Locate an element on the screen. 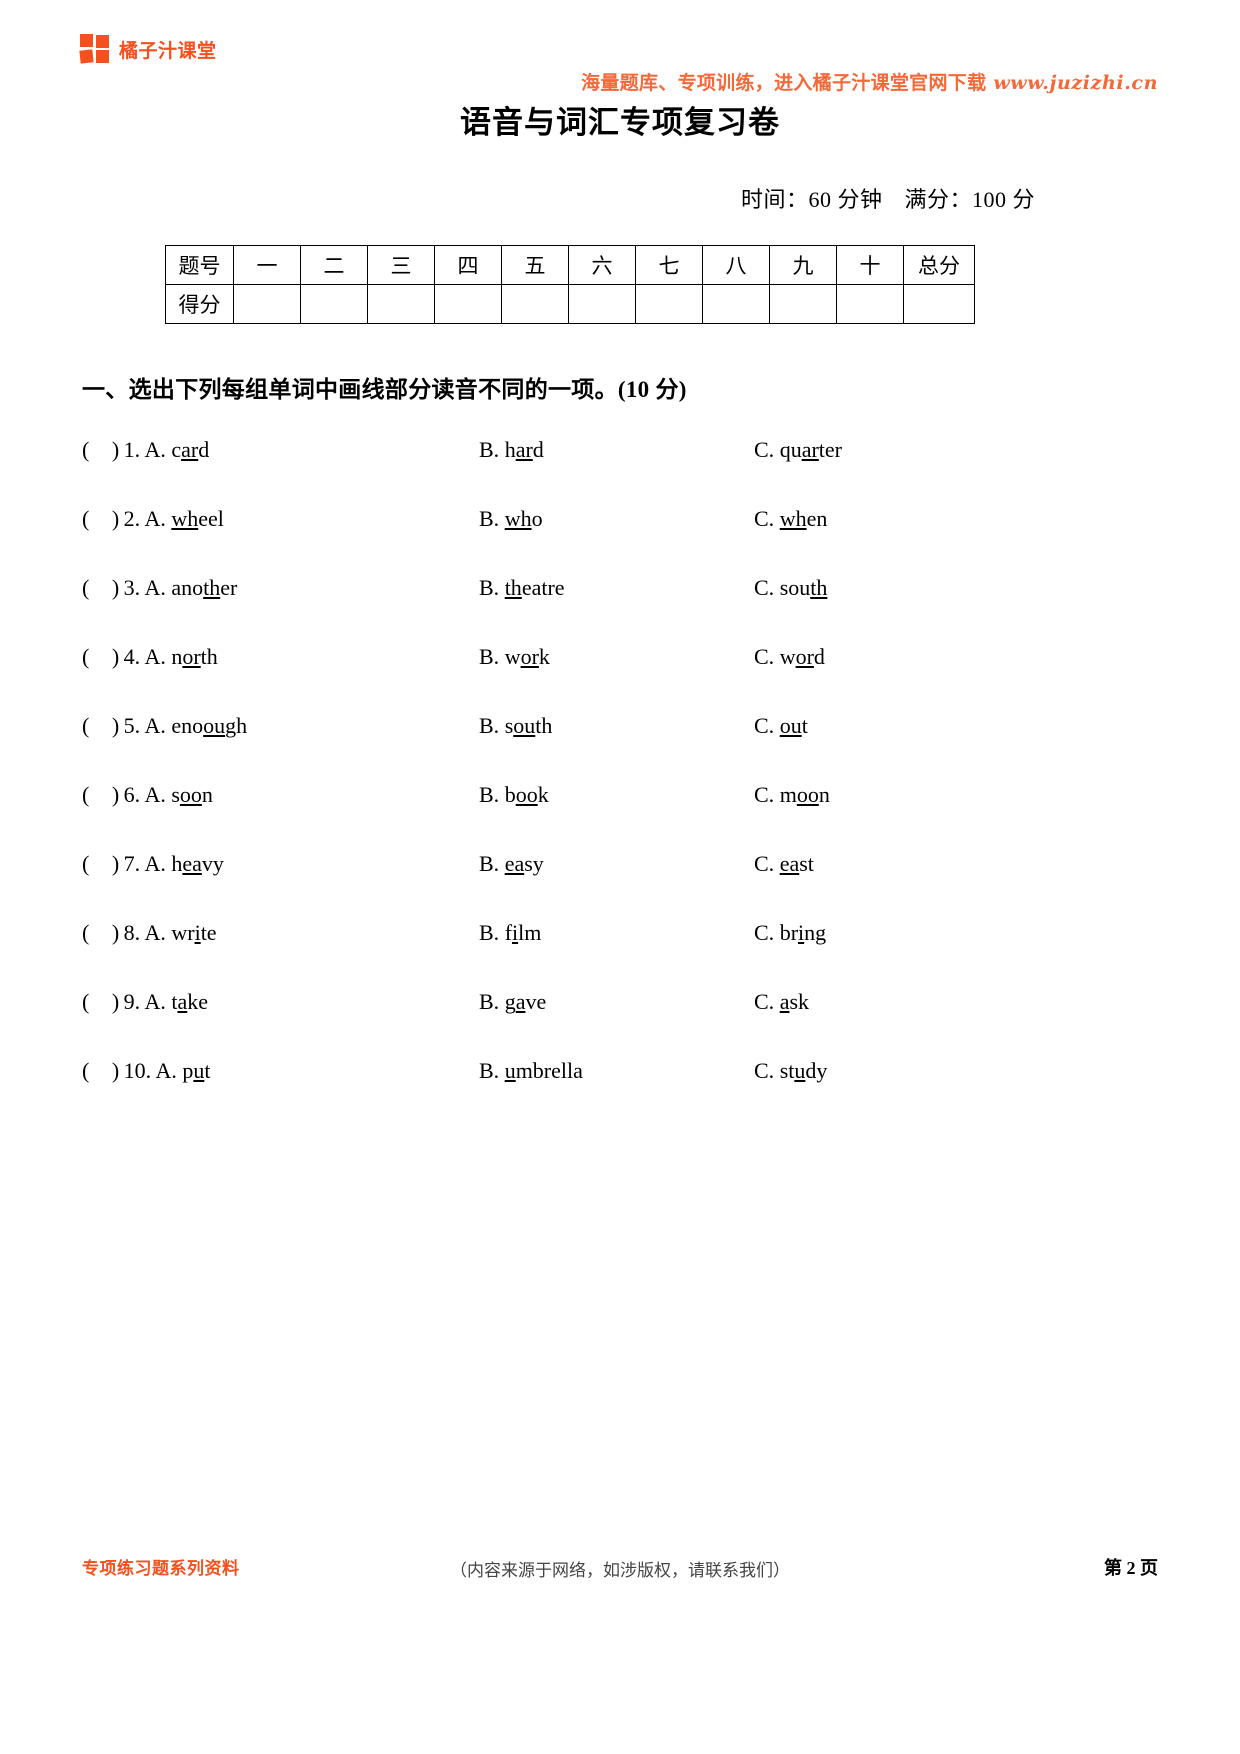 The image size is (1240, 1754). answer-blank-9: () is located at coordinates (101, 1001).